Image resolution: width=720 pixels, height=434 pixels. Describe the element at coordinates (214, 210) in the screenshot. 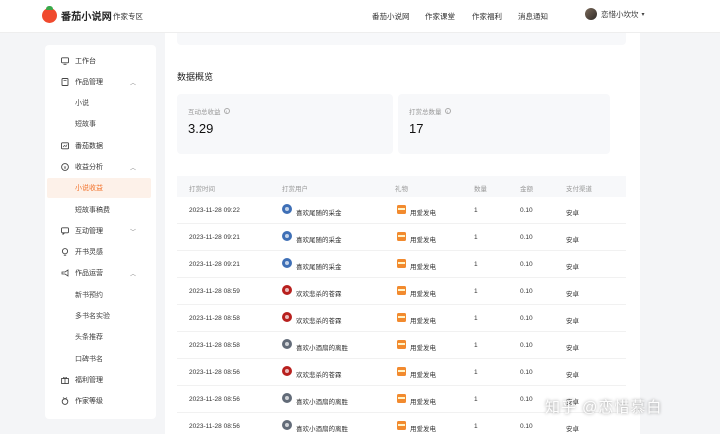

I see `cell-time: 2023-11-28 09:22` at that location.